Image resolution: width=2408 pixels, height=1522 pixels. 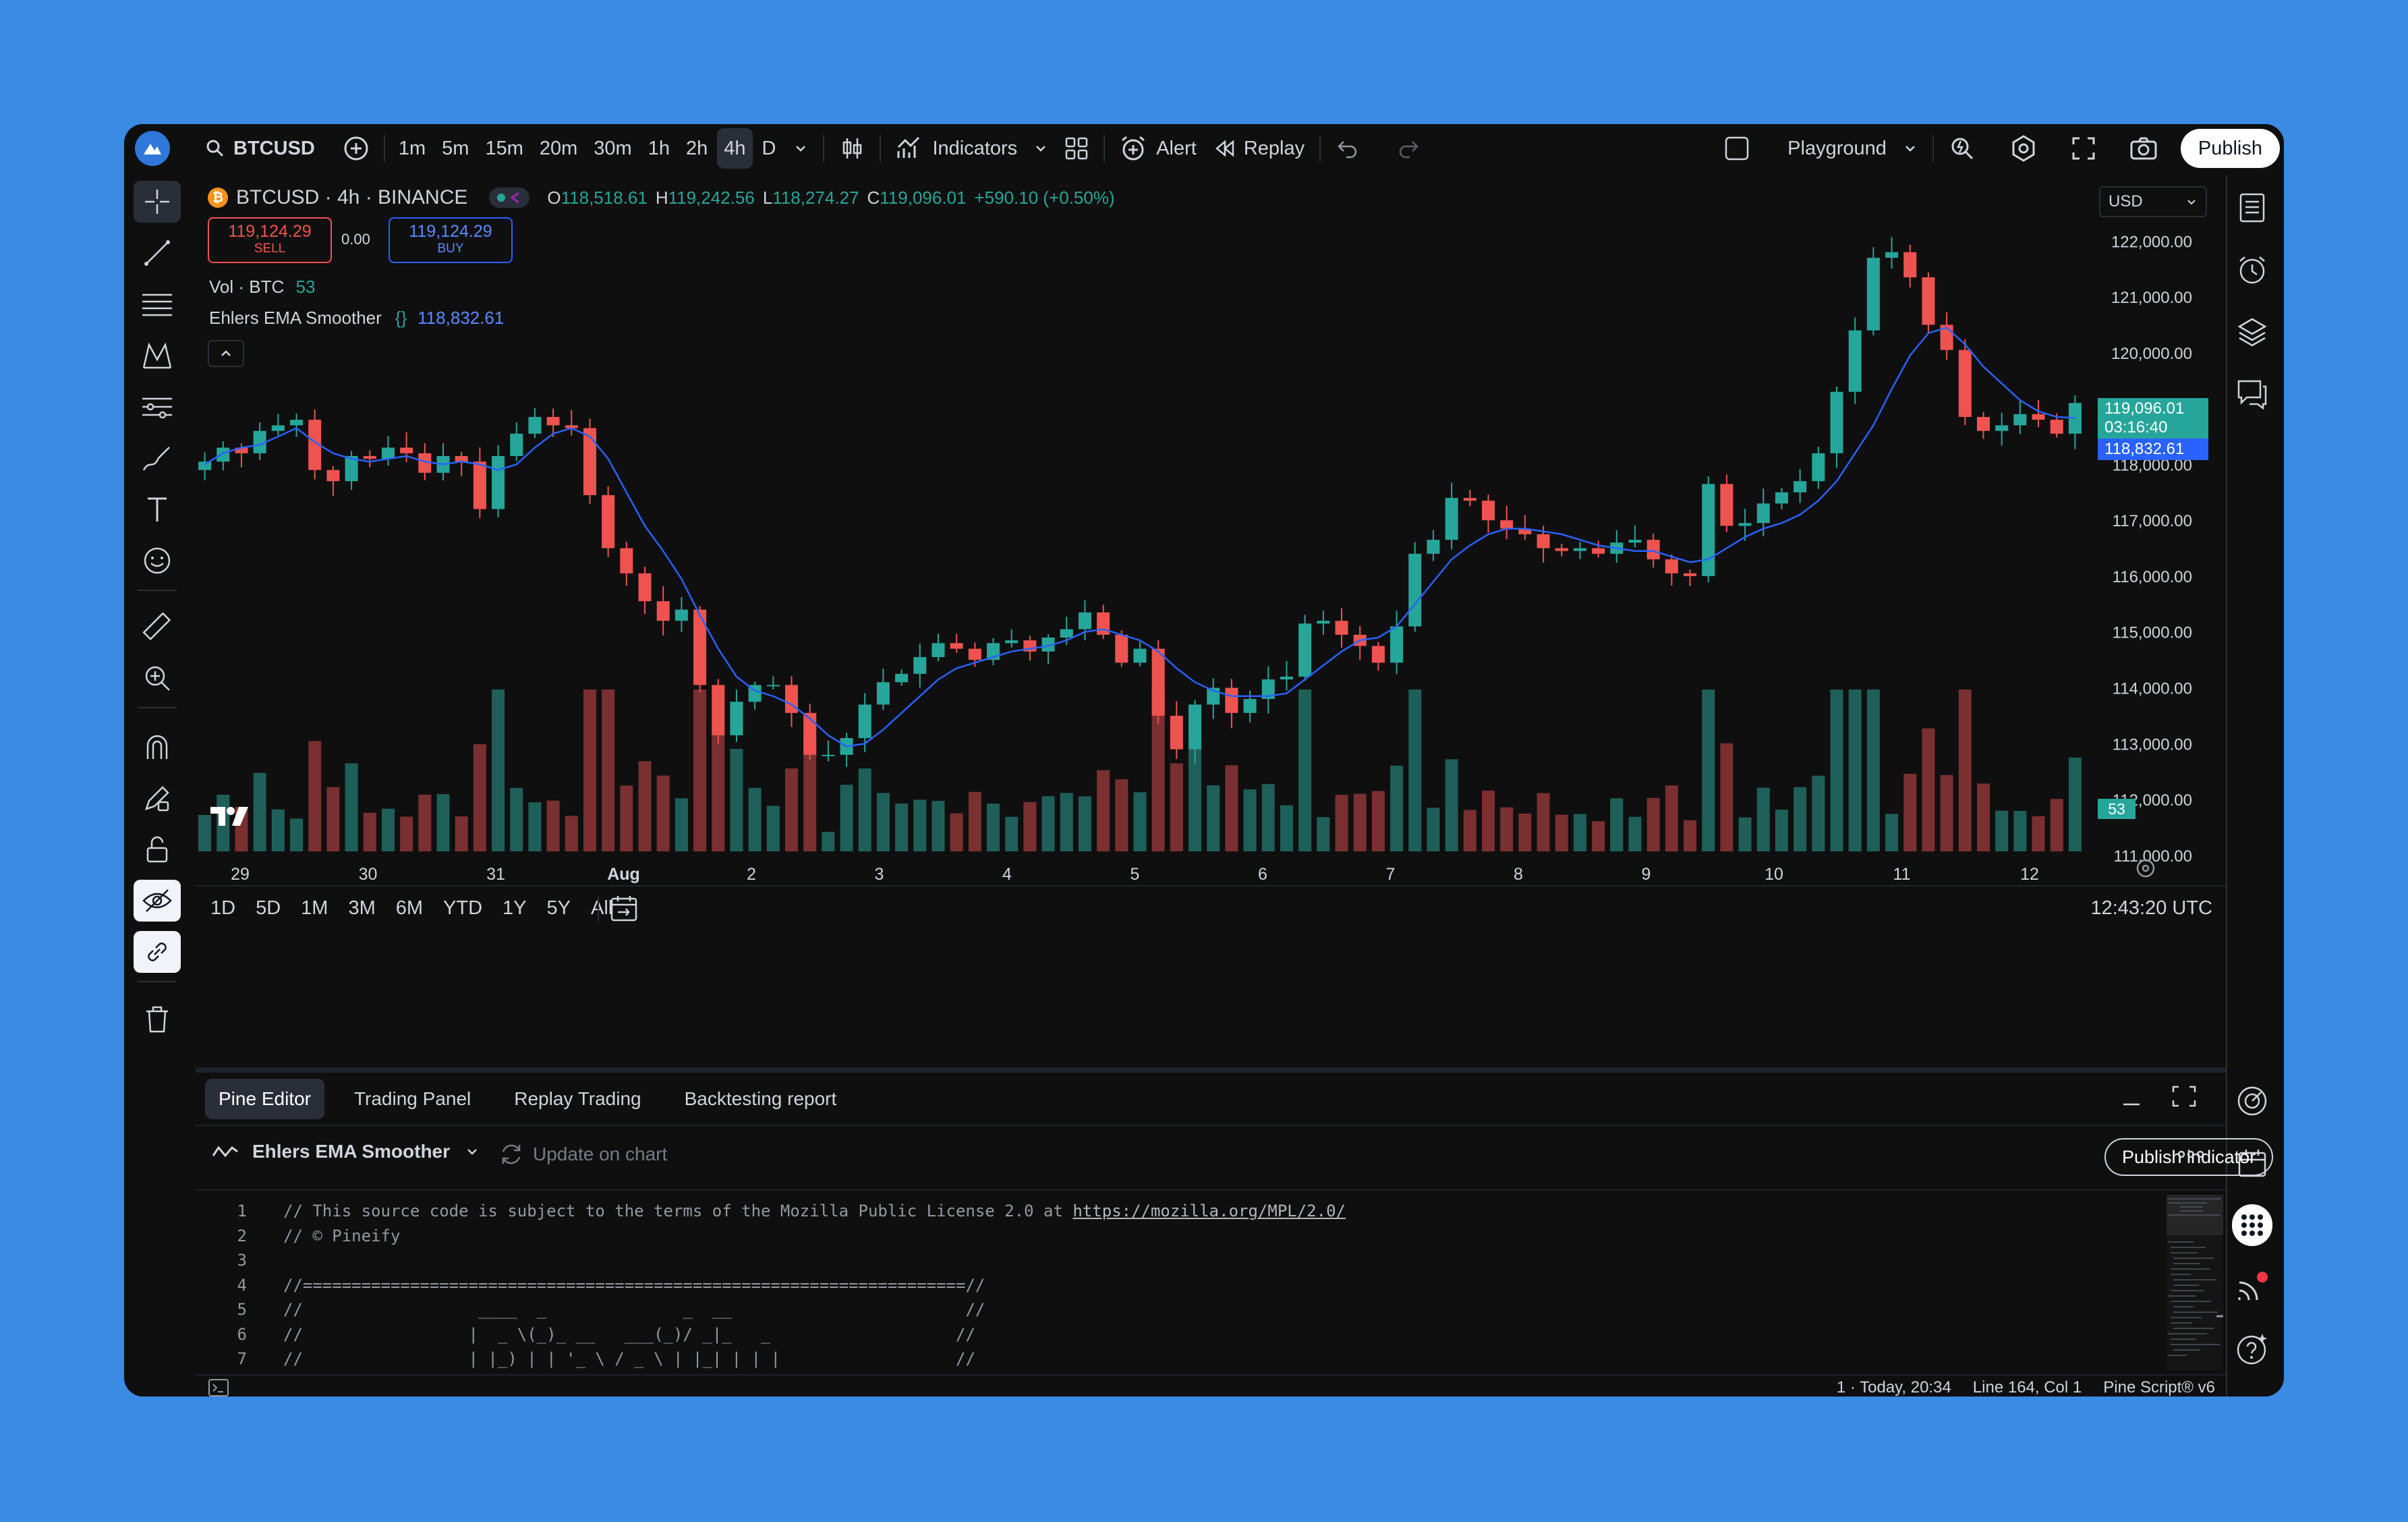 I want to click on interval-4h: 4h, so click(x=735, y=148).